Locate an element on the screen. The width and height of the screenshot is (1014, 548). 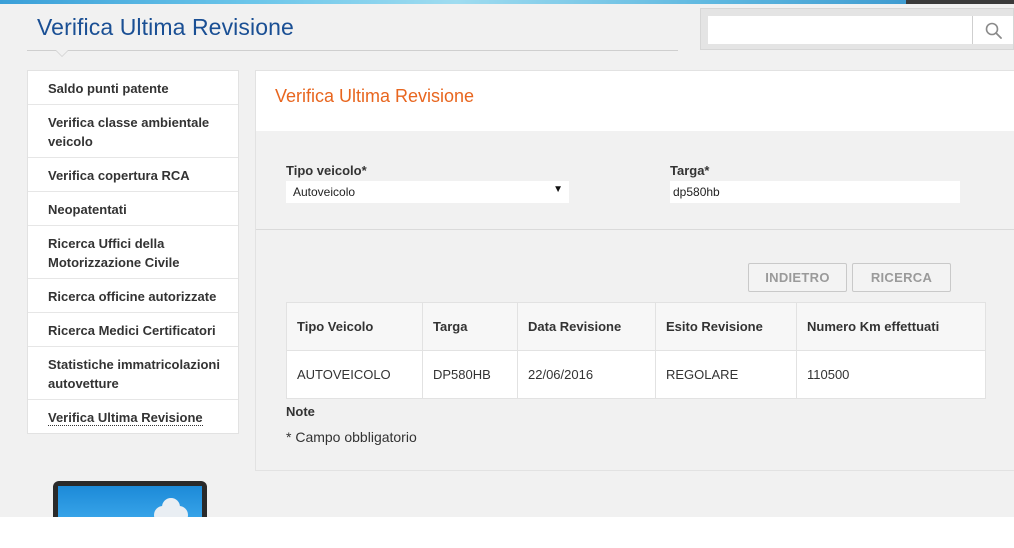
notes-text: * Campo obbligatorio is located at coordinates (351, 437).